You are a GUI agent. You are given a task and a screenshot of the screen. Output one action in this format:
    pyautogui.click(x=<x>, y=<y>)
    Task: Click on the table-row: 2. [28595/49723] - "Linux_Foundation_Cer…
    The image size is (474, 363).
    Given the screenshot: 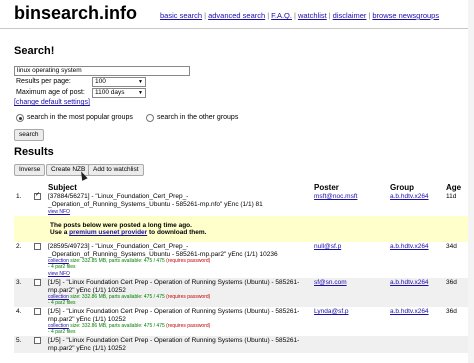 What is the action you would take?
    pyautogui.click(x=241, y=260)
    